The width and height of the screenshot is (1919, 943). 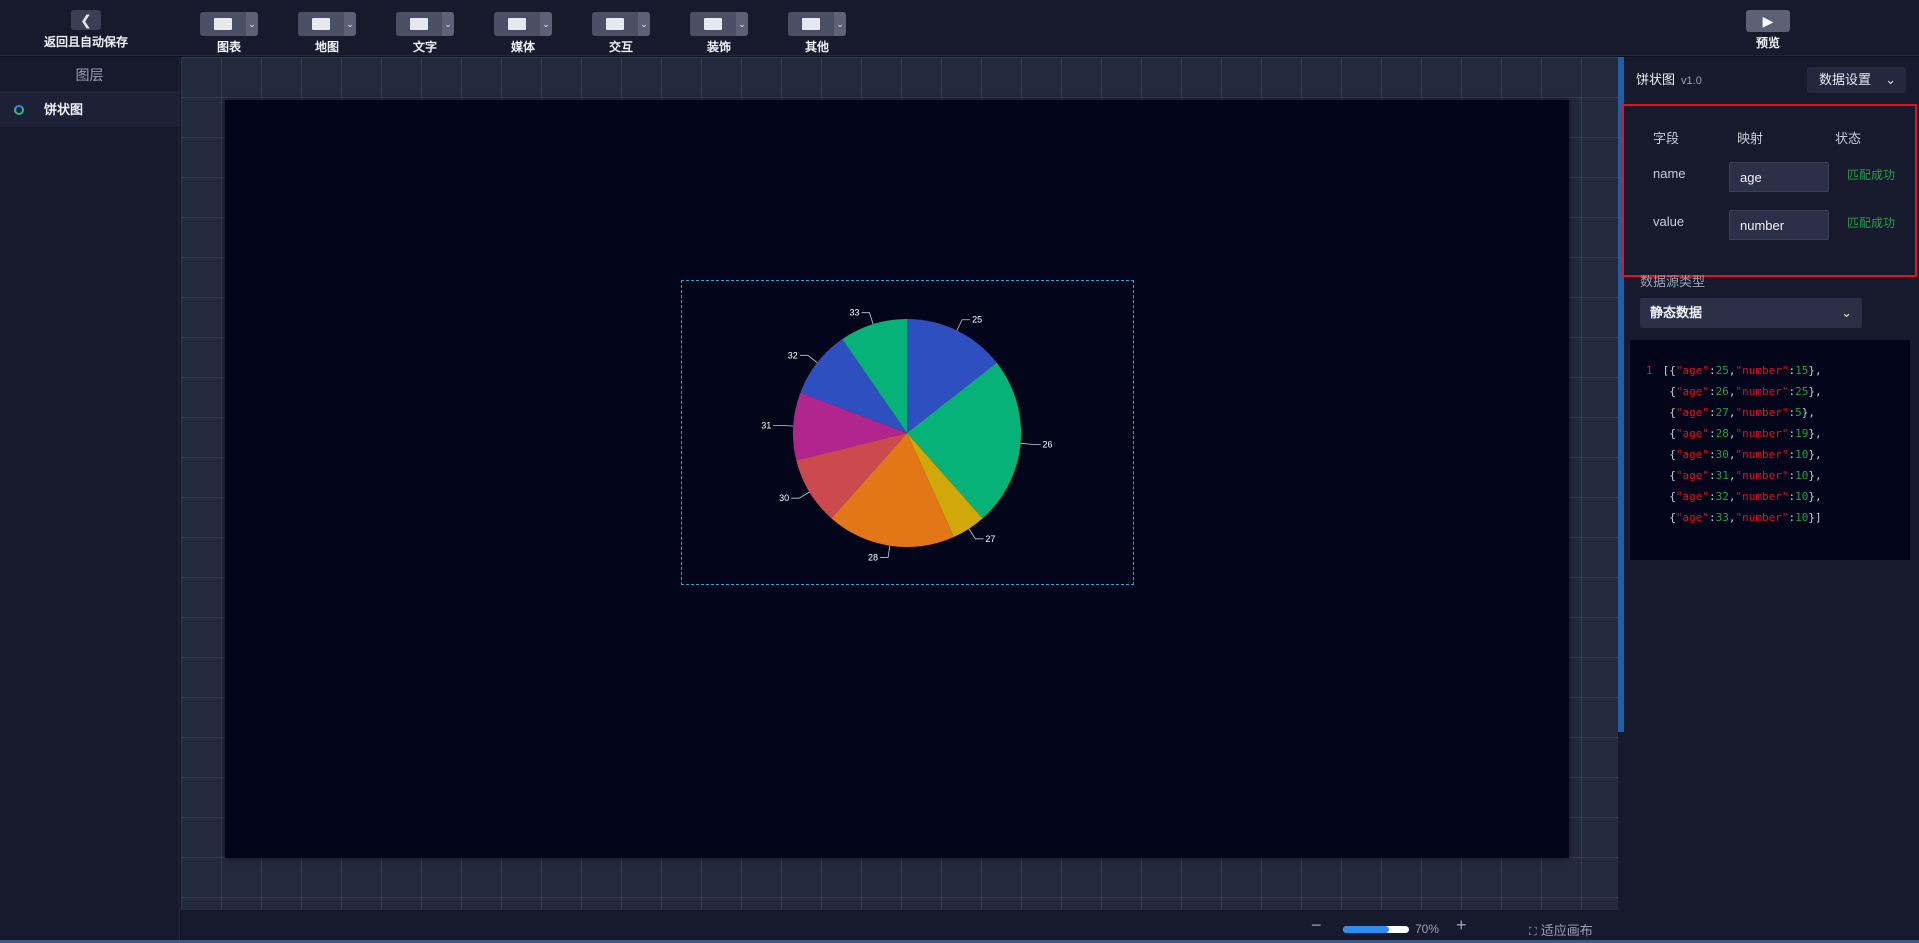 I want to click on header-status: 状态, so click(x=1848, y=138).